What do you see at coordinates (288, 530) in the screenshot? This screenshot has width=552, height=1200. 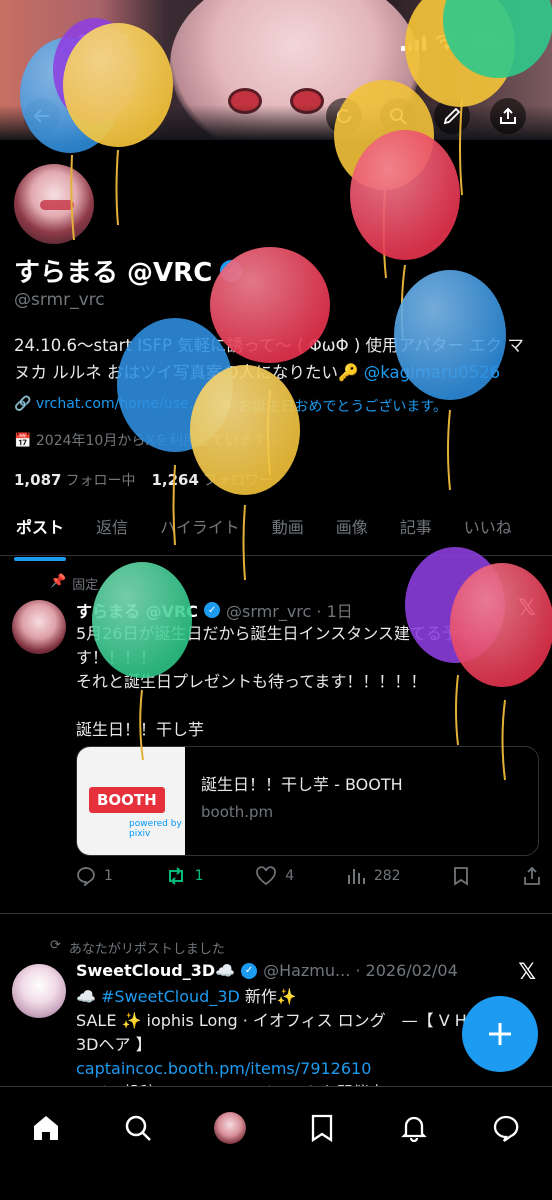 I see `tab-videos: 動画` at bounding box center [288, 530].